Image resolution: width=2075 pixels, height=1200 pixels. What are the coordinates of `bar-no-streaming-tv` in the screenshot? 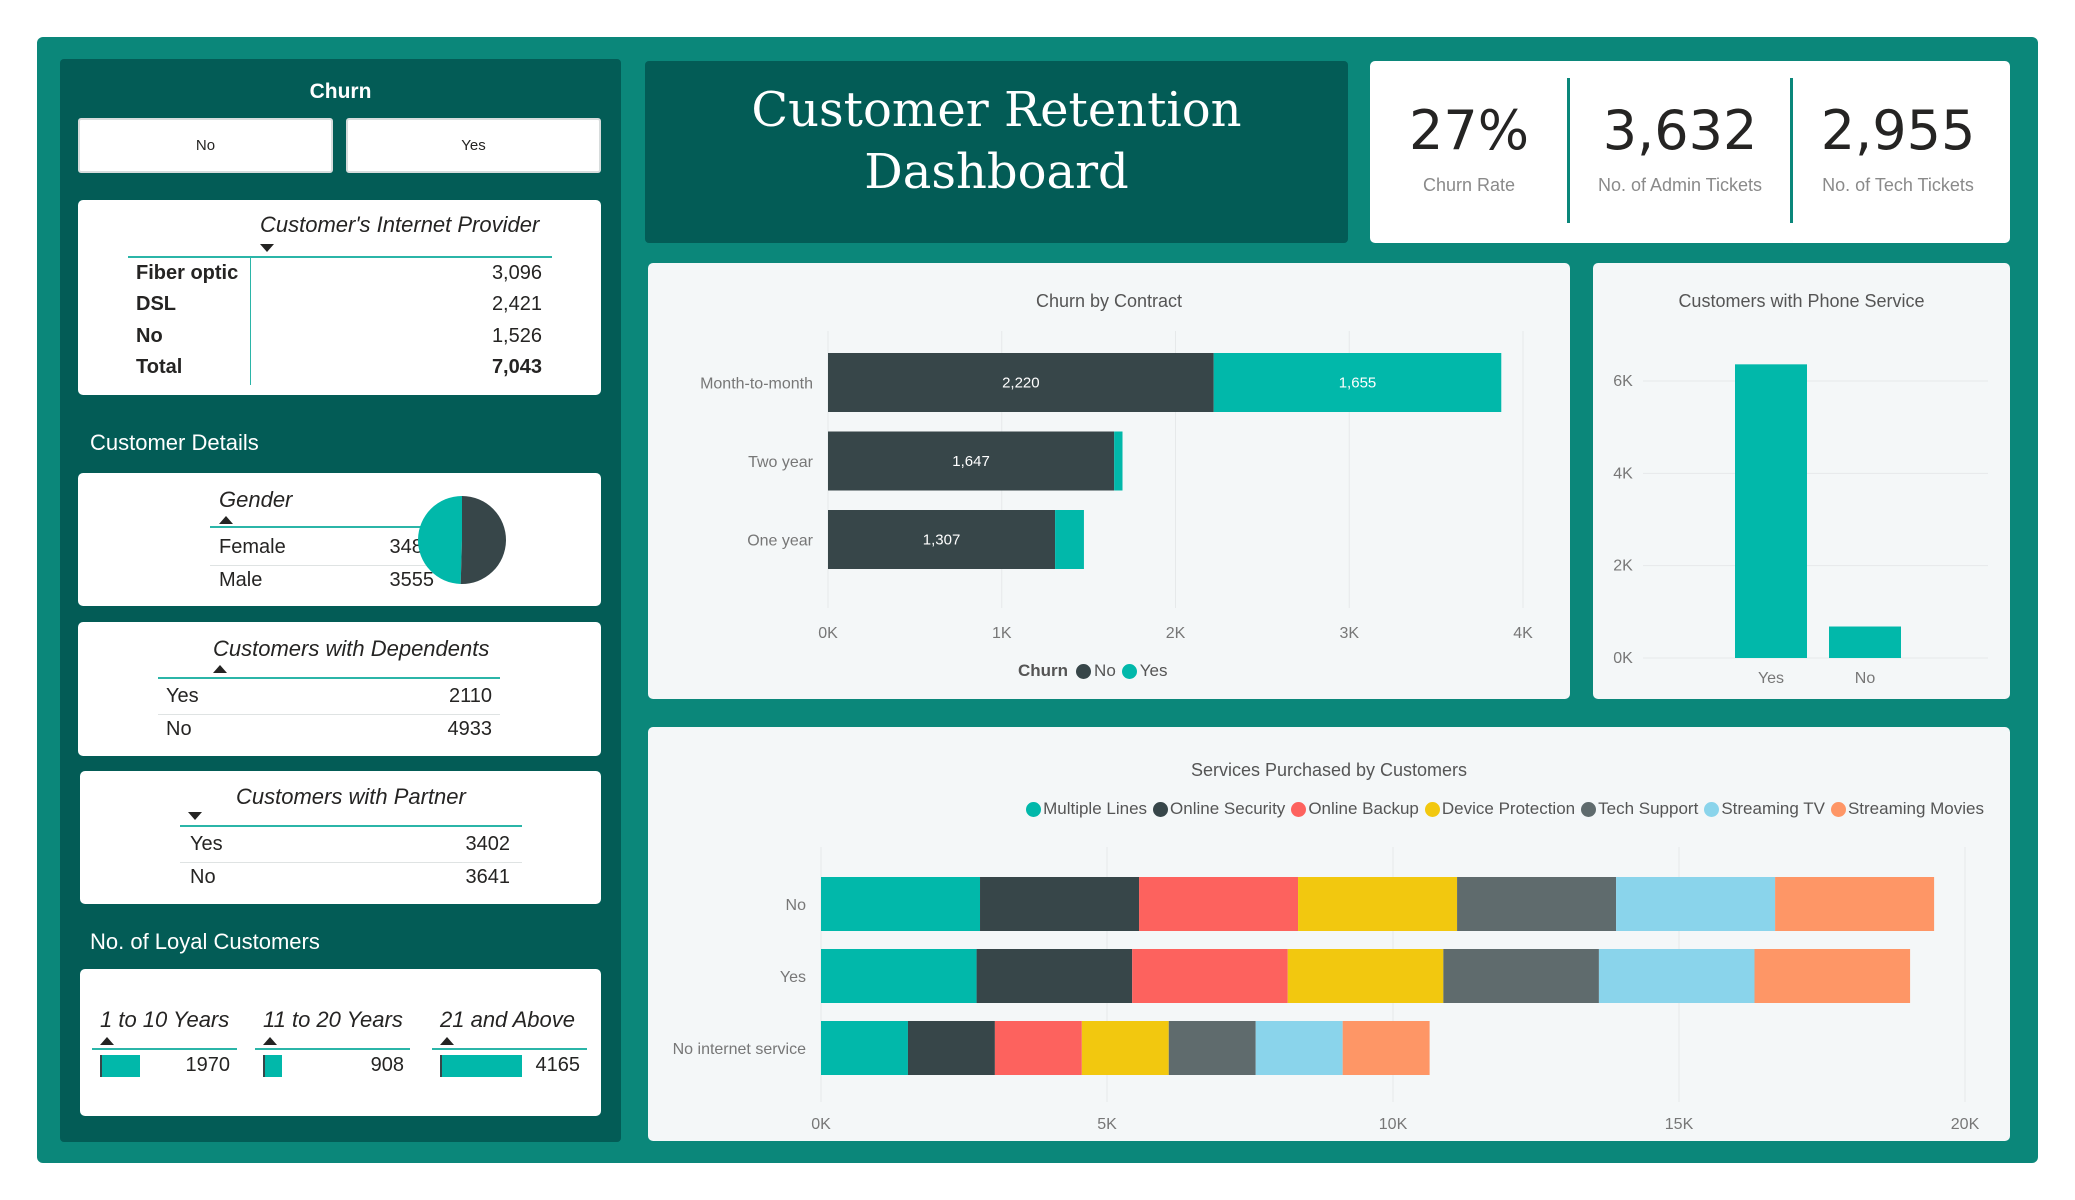 It's located at (1696, 904).